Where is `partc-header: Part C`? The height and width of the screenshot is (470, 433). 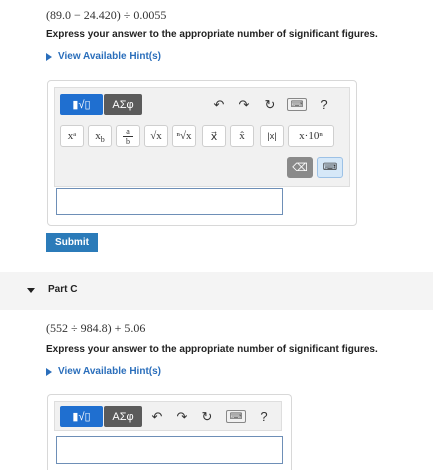 partc-header: Part C is located at coordinates (216, 291).